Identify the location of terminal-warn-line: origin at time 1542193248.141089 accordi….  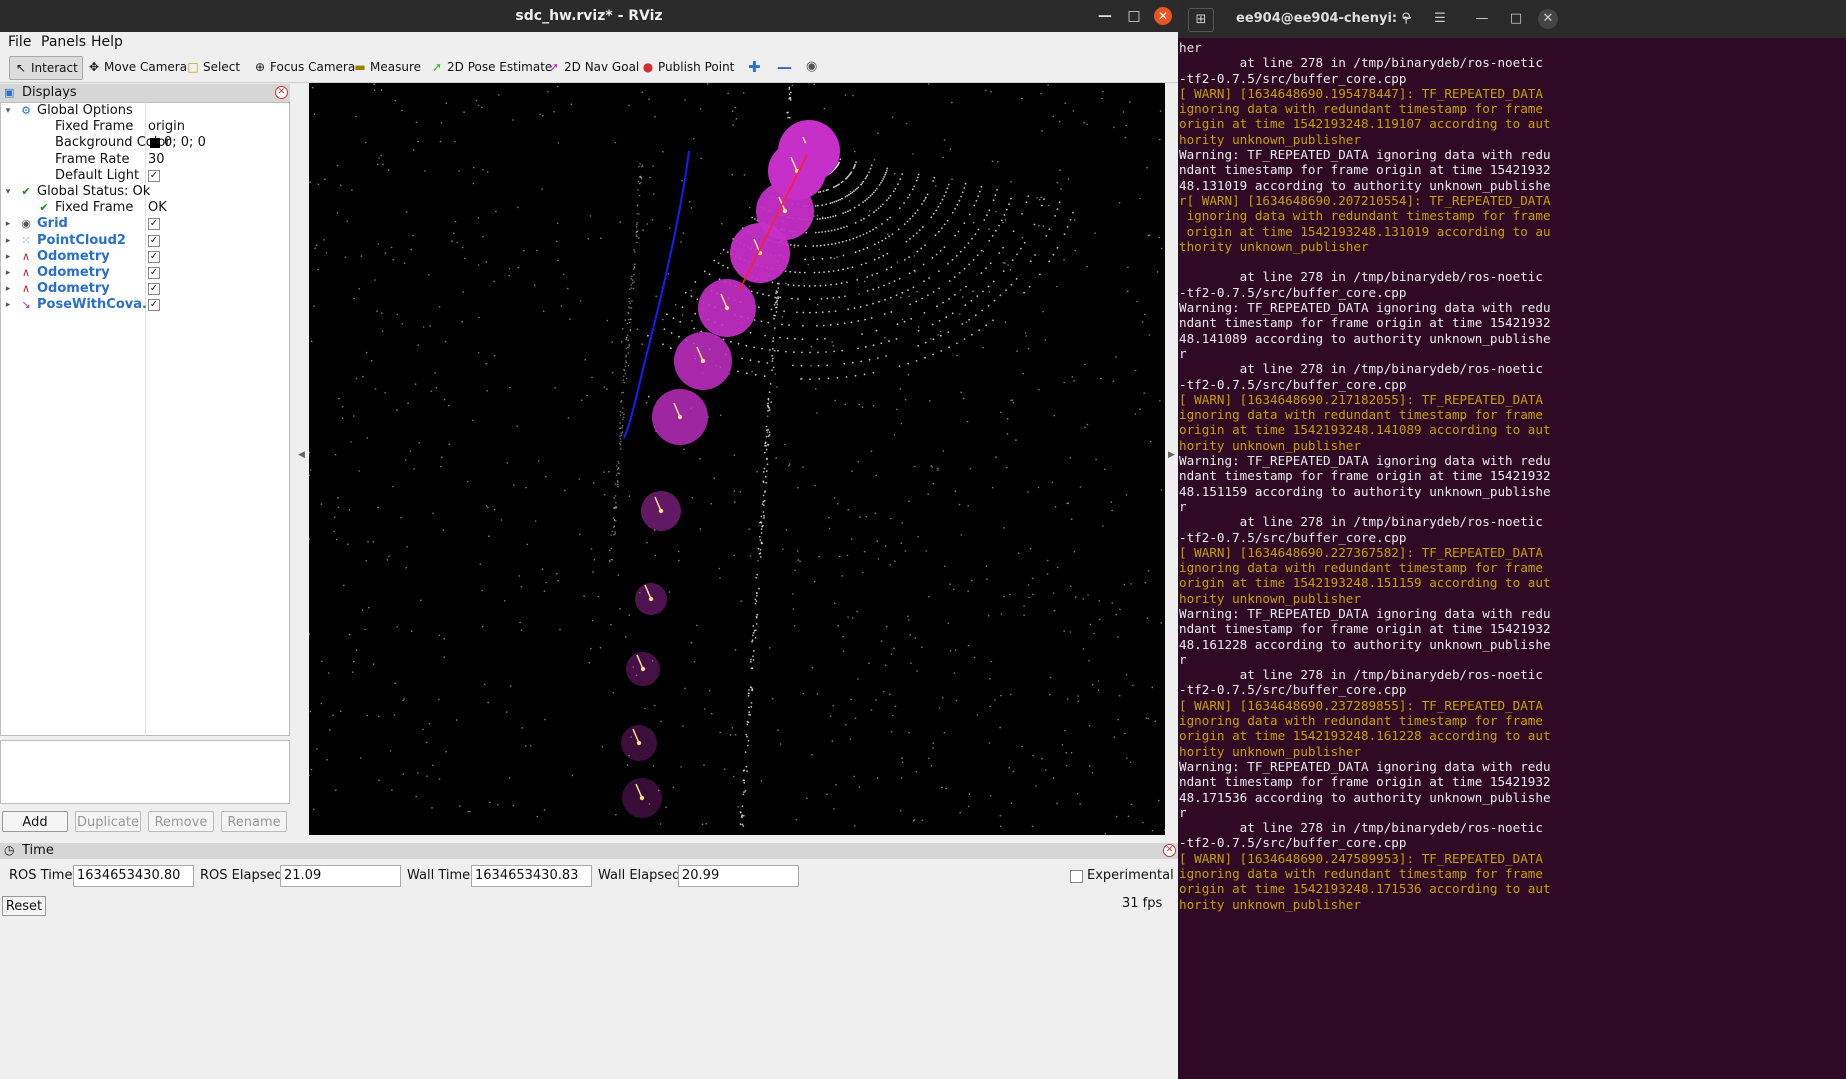
(1365, 430).